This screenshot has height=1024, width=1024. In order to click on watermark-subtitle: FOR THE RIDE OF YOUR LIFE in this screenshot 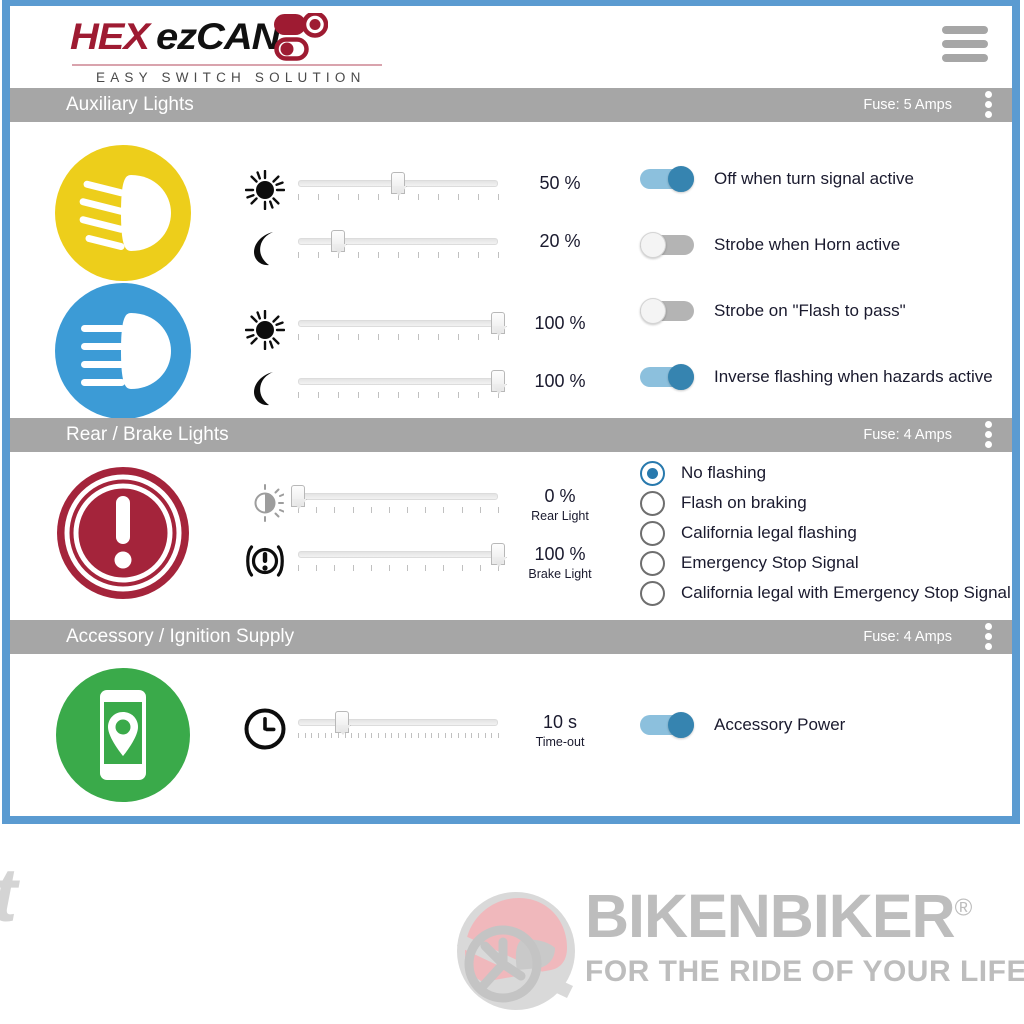, I will do `click(804, 971)`.